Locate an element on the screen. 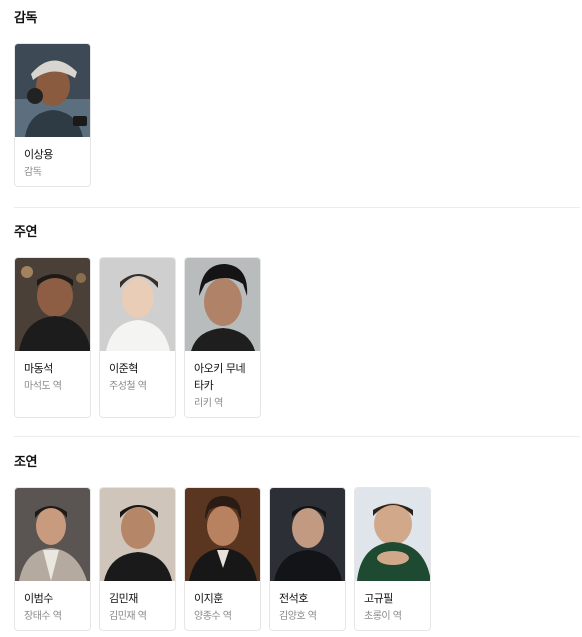  person-info: 전석호 김양호 역 is located at coordinates (307, 605).